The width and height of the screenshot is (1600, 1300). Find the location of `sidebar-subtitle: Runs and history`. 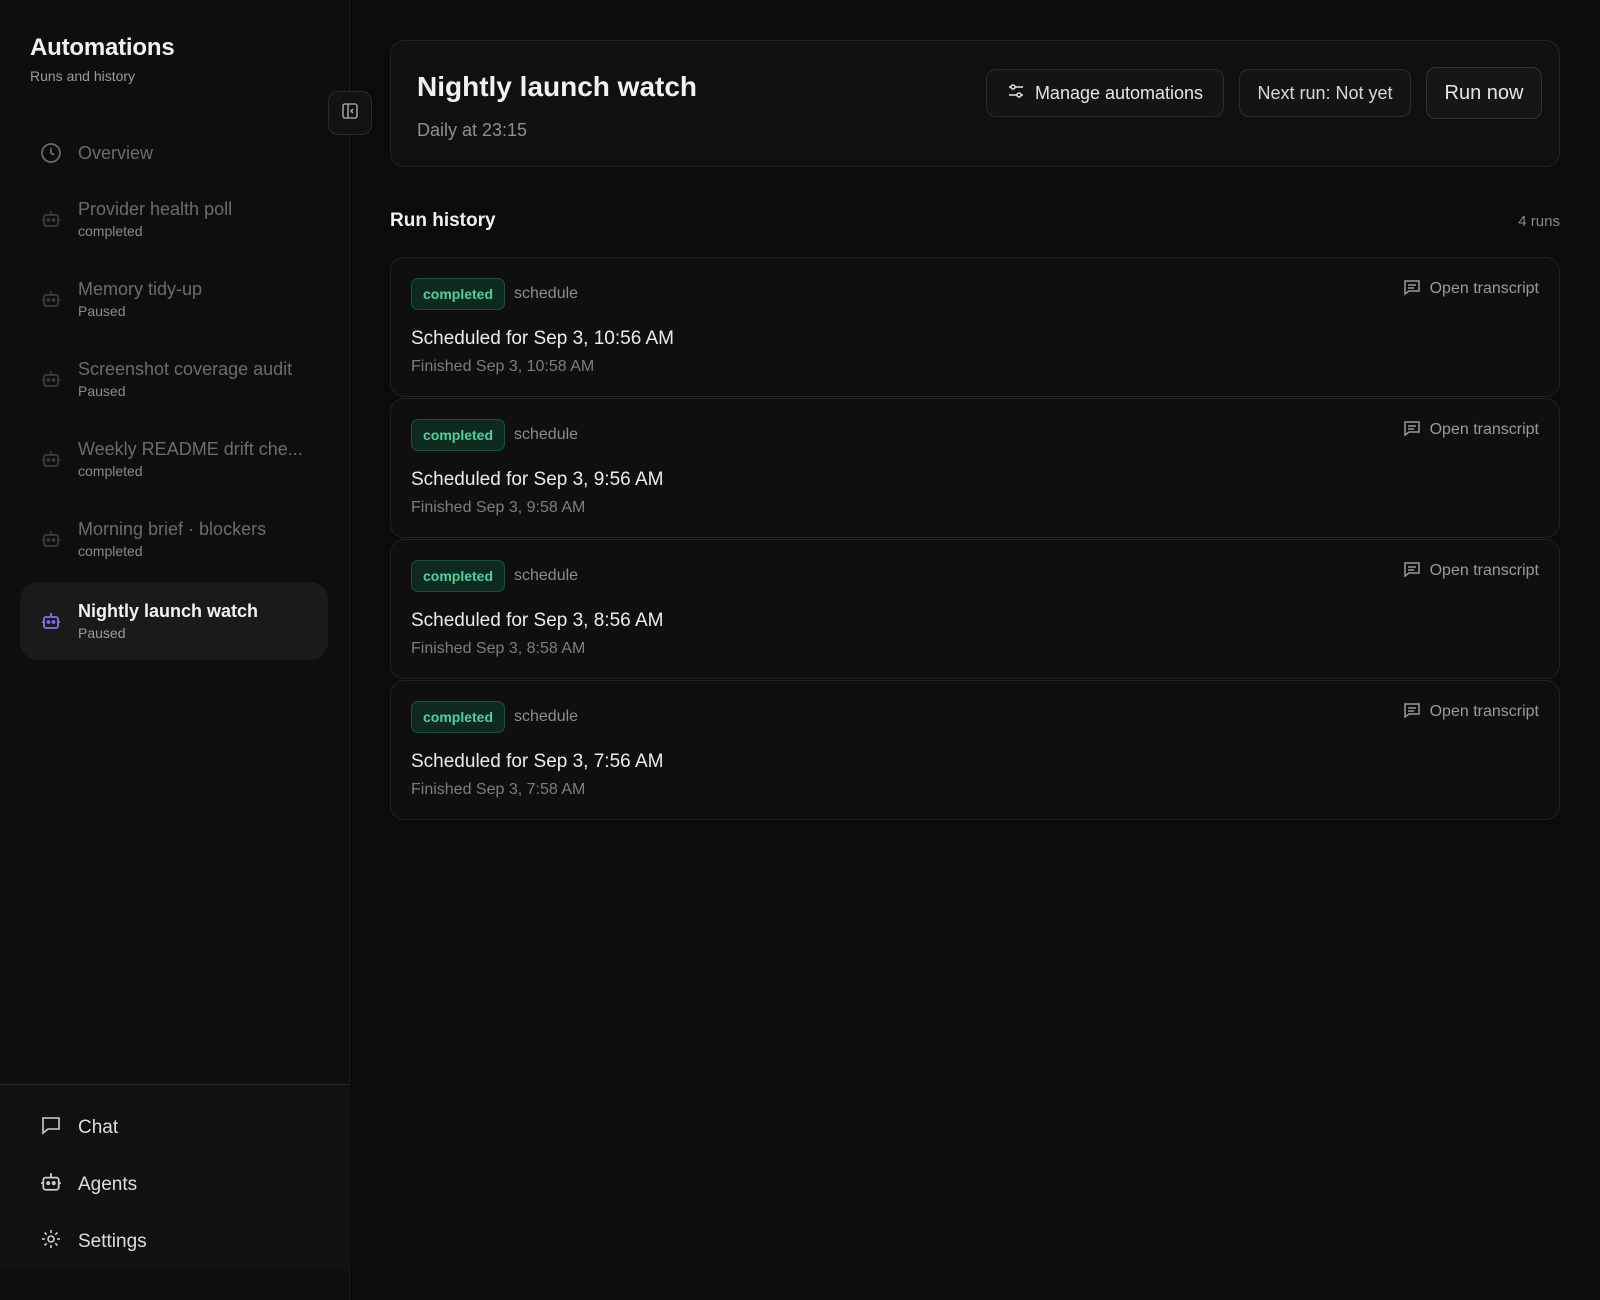

sidebar-subtitle: Runs and history is located at coordinates (83, 76).